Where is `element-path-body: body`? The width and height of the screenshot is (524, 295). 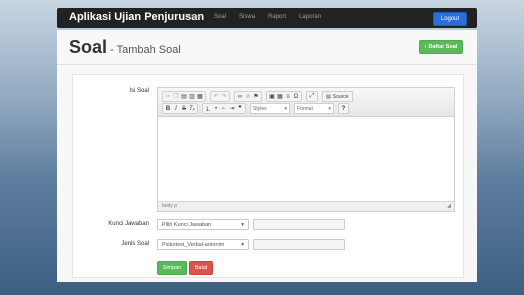
element-path-body: body is located at coordinates (167, 206).